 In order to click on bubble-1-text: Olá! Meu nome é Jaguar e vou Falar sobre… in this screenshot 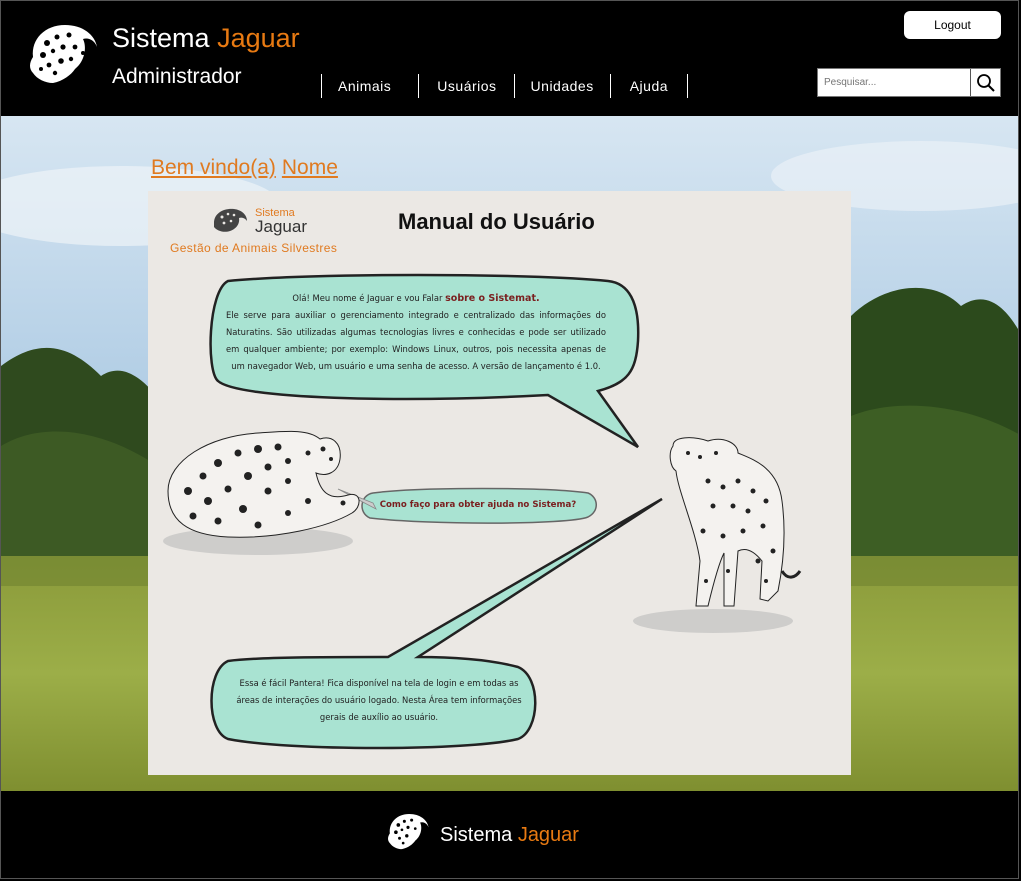, I will do `click(416, 332)`.